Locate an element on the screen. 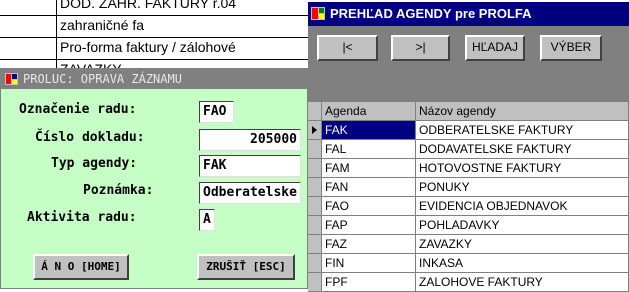 This screenshot has width=629, height=292. note-field: Odberatelske is located at coordinates (250, 193).